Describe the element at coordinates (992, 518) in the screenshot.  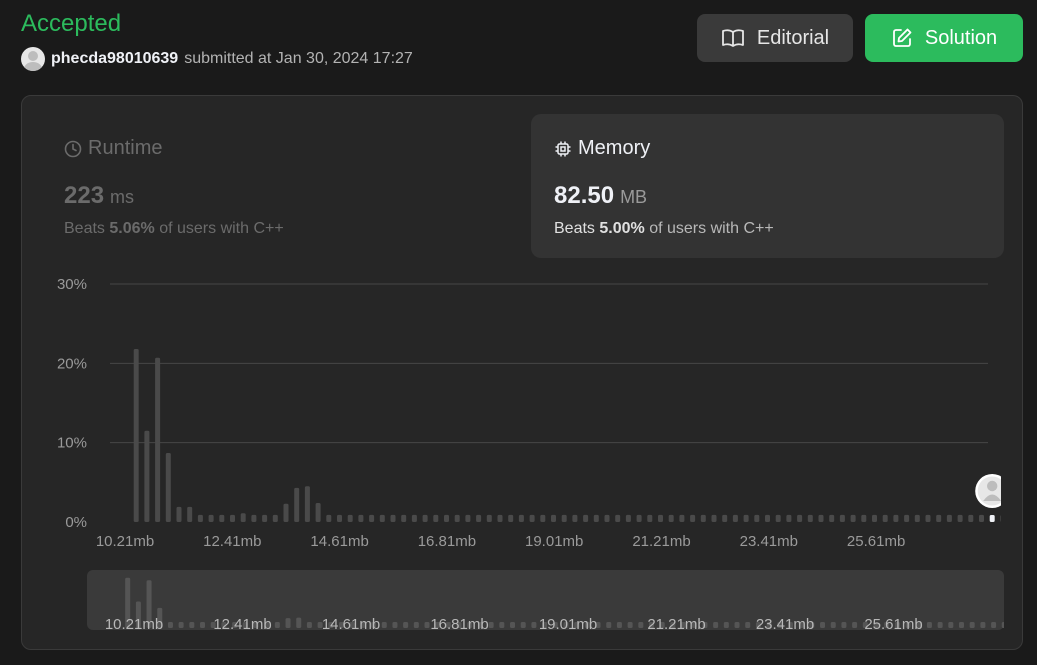
I see `your-submission-bar` at that location.